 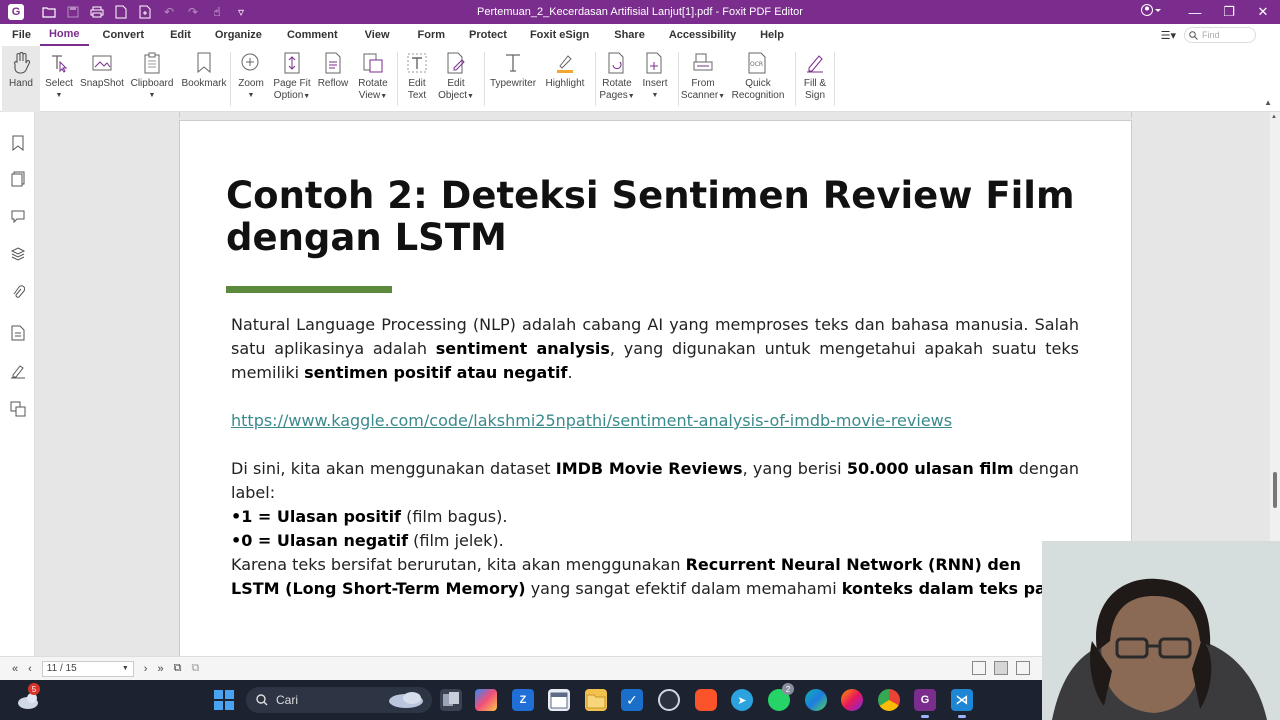 What do you see at coordinates (669, 700) in the screenshot?
I see `media-app-icon` at bounding box center [669, 700].